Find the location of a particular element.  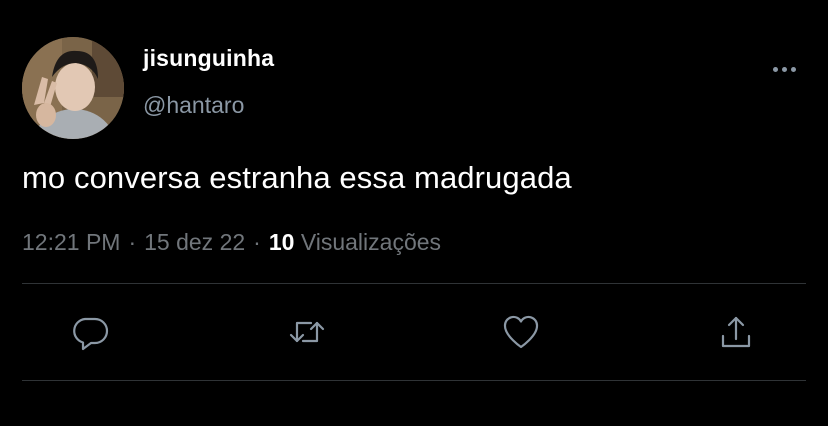

tweet-time: 12:21 PM is located at coordinates (71, 242).